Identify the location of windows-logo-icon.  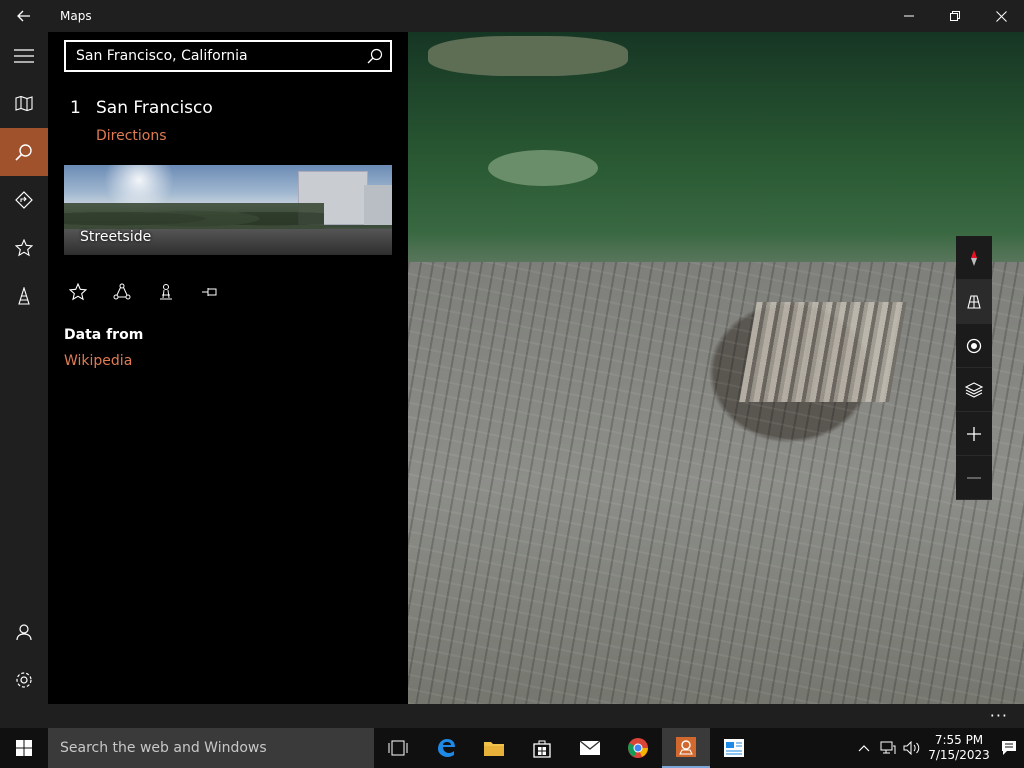
(24, 748).